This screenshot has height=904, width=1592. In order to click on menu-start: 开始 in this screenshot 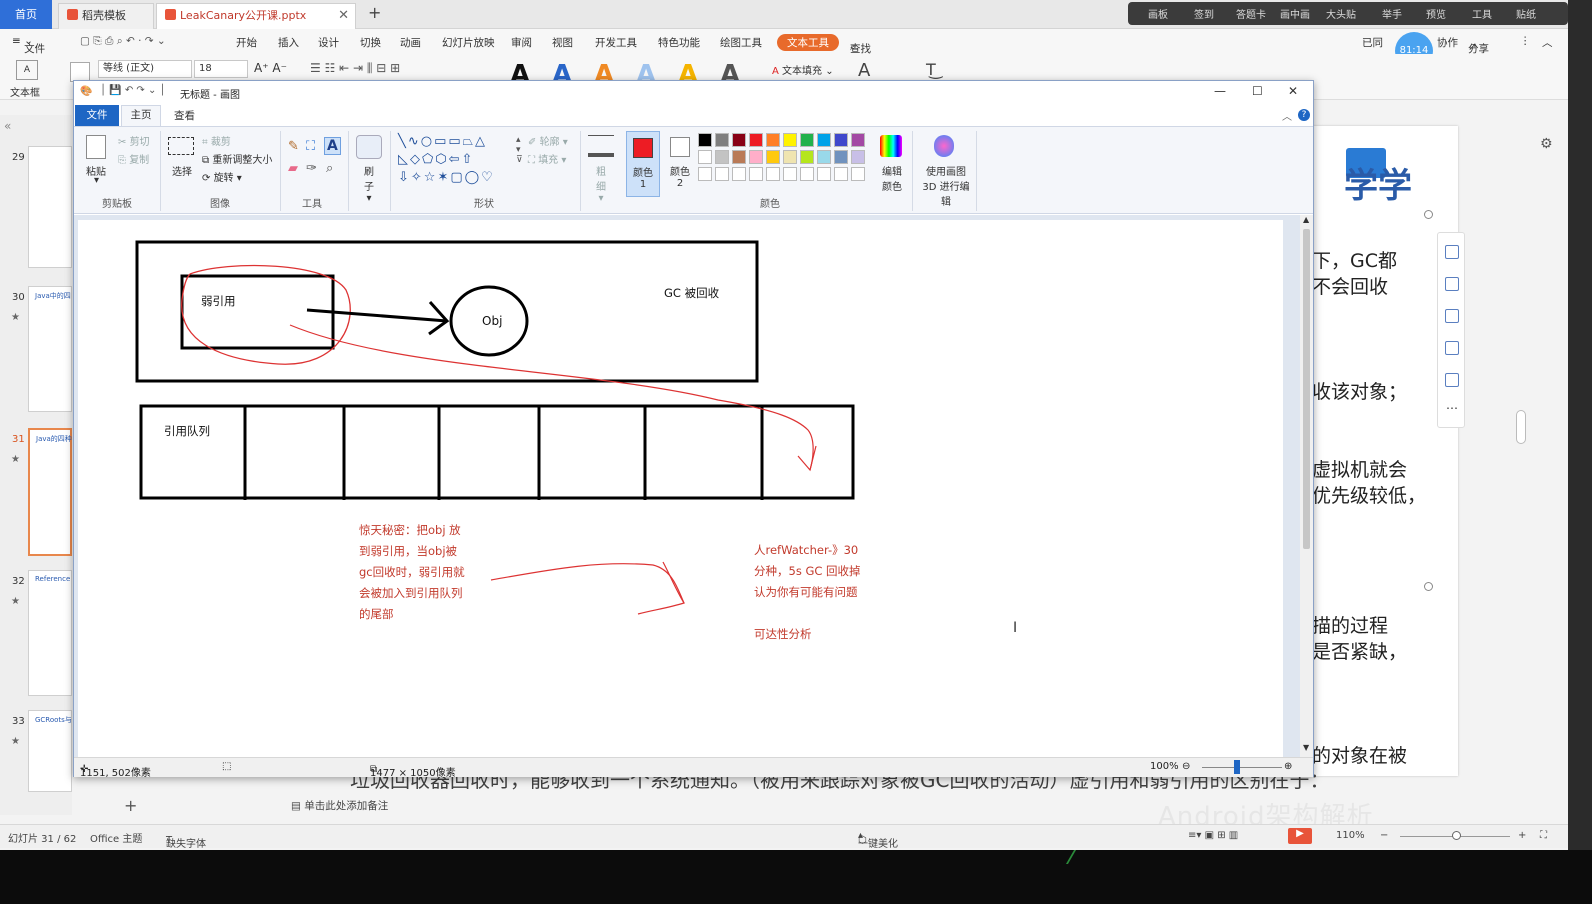, I will do `click(246, 42)`.